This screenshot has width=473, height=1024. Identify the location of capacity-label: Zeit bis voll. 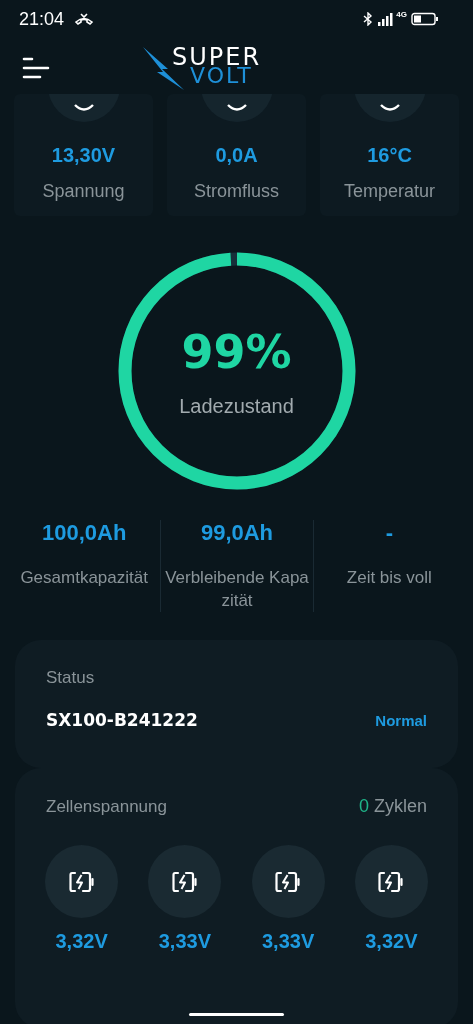
(389, 578).